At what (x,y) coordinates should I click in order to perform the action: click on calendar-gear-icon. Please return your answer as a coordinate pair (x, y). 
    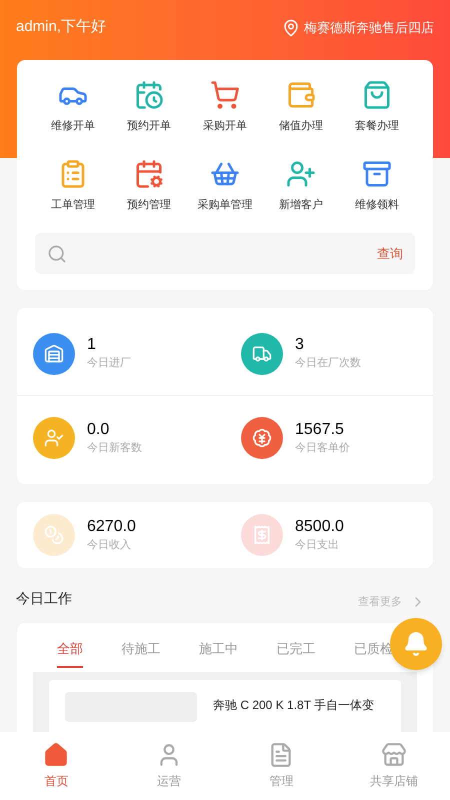
    Looking at the image, I should click on (149, 173).